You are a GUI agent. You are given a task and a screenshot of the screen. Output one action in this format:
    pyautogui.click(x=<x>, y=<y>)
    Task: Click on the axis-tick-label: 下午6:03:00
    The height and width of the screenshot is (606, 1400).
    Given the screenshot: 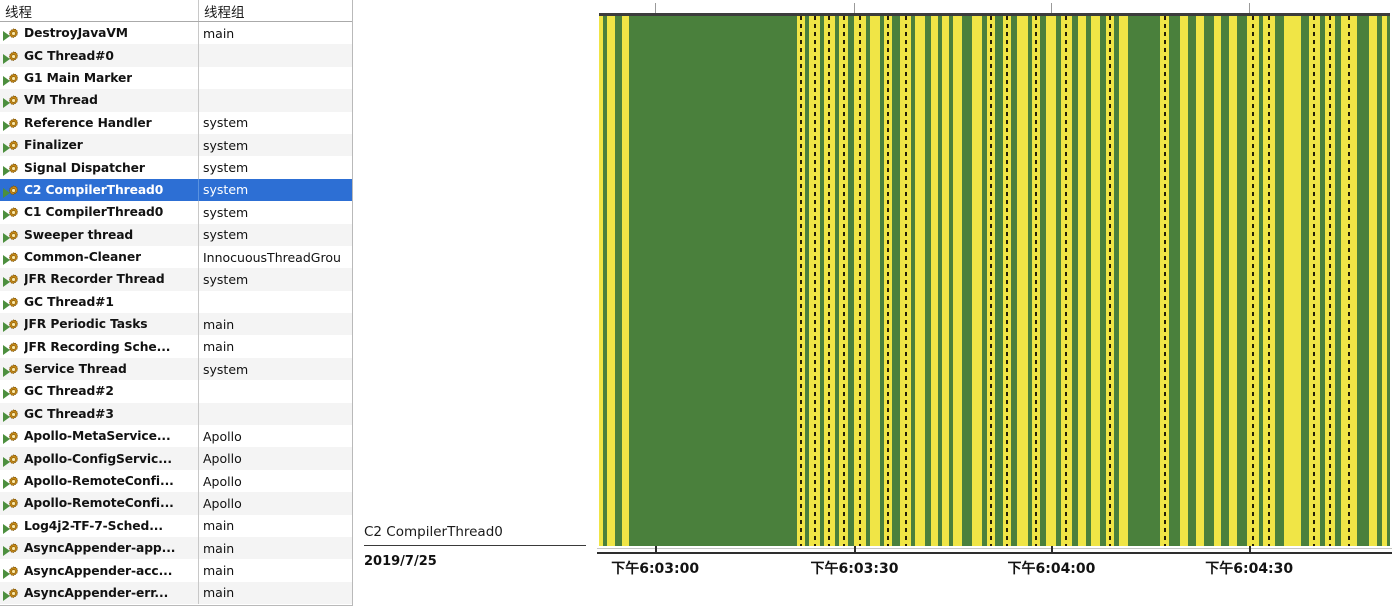 What is the action you would take?
    pyautogui.click(x=655, y=569)
    